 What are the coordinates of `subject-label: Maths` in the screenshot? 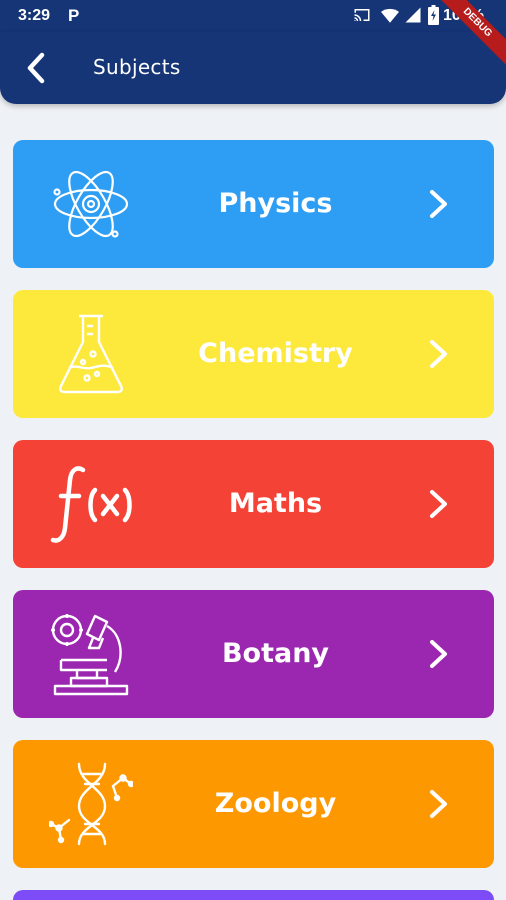 It's located at (275, 503).